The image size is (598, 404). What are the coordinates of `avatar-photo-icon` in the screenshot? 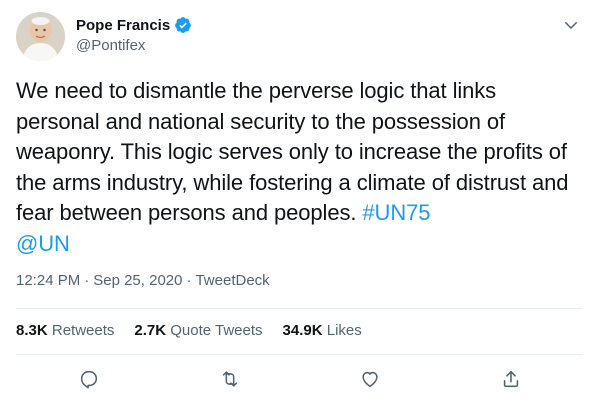 It's located at (40, 36).